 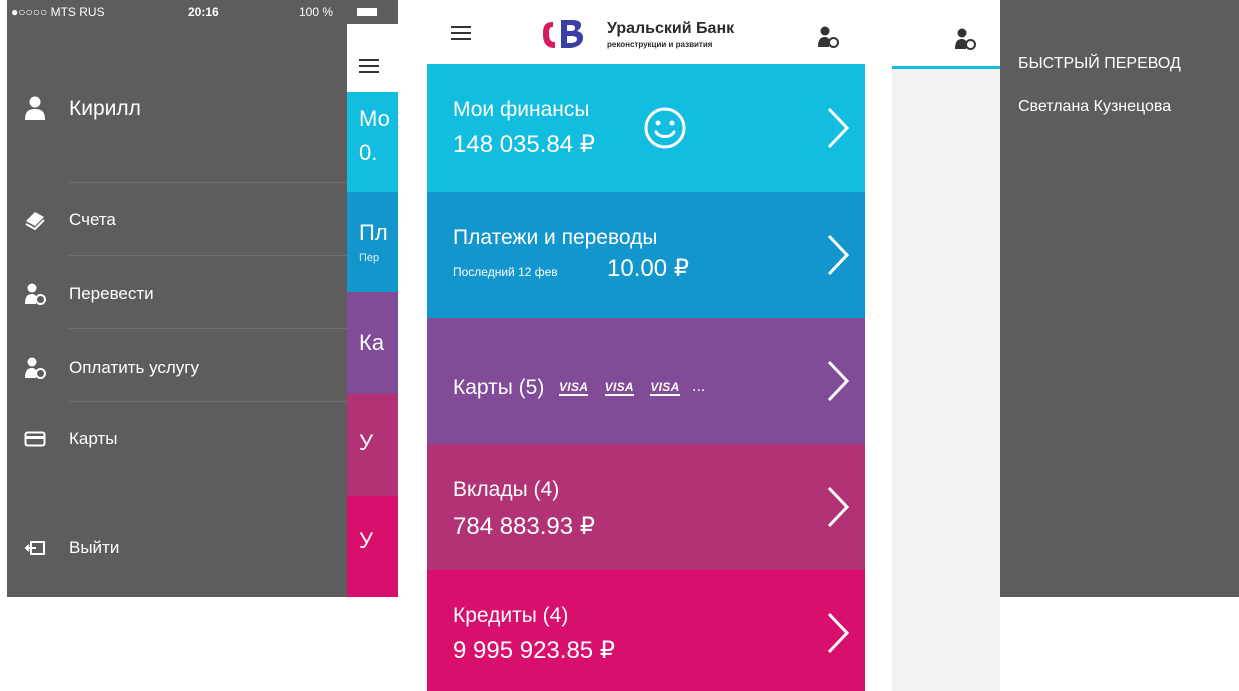 What do you see at coordinates (563, 34) in the screenshot?
I see `bank-logo-icon` at bounding box center [563, 34].